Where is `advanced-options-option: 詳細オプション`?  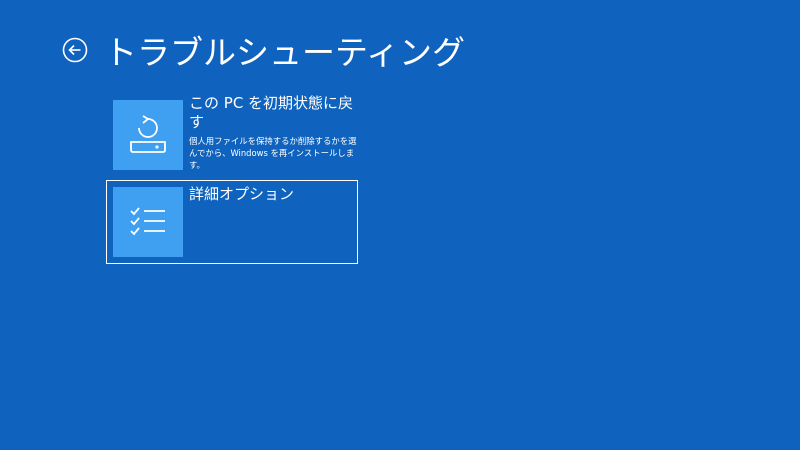 advanced-options-option: 詳細オプション is located at coordinates (232, 222).